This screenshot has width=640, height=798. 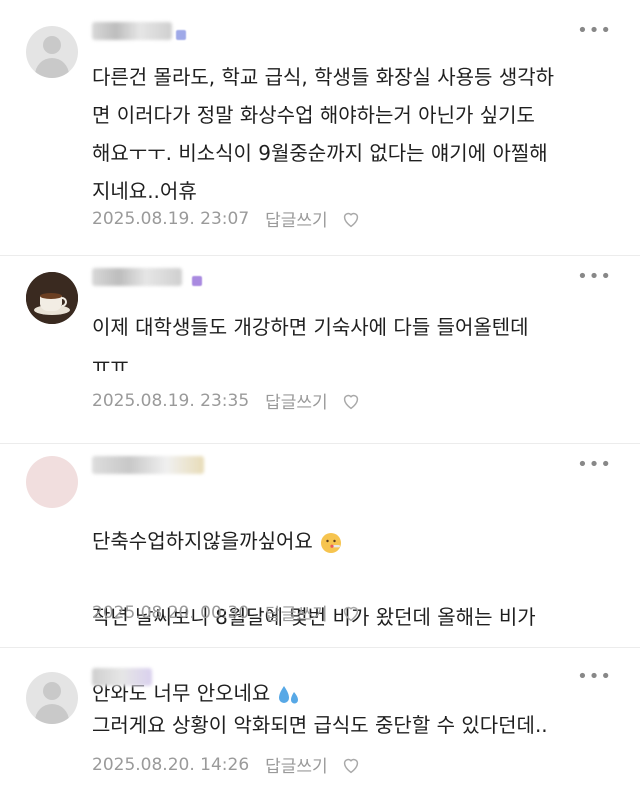 I want to click on comment-meta: 2025.08.19. 23:07 답글쓰기, so click(x=227, y=218).